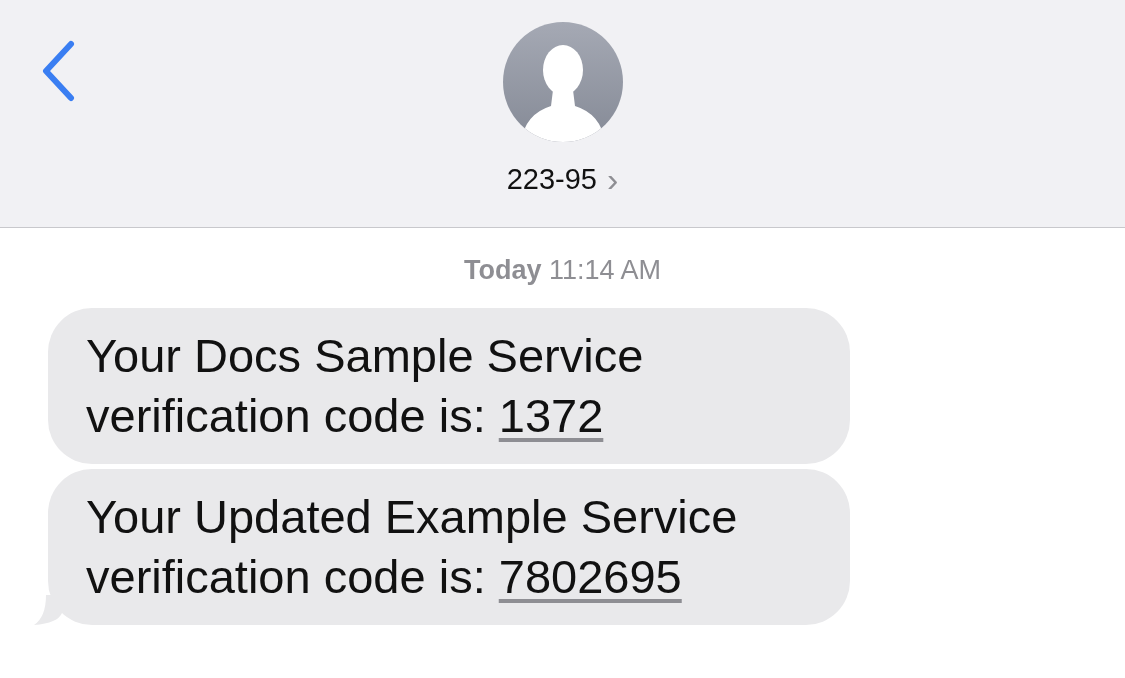 This screenshot has height=678, width=1125. Describe the element at coordinates (562, 270) in the screenshot. I see `timestamp: Today 11:14 AM` at that location.